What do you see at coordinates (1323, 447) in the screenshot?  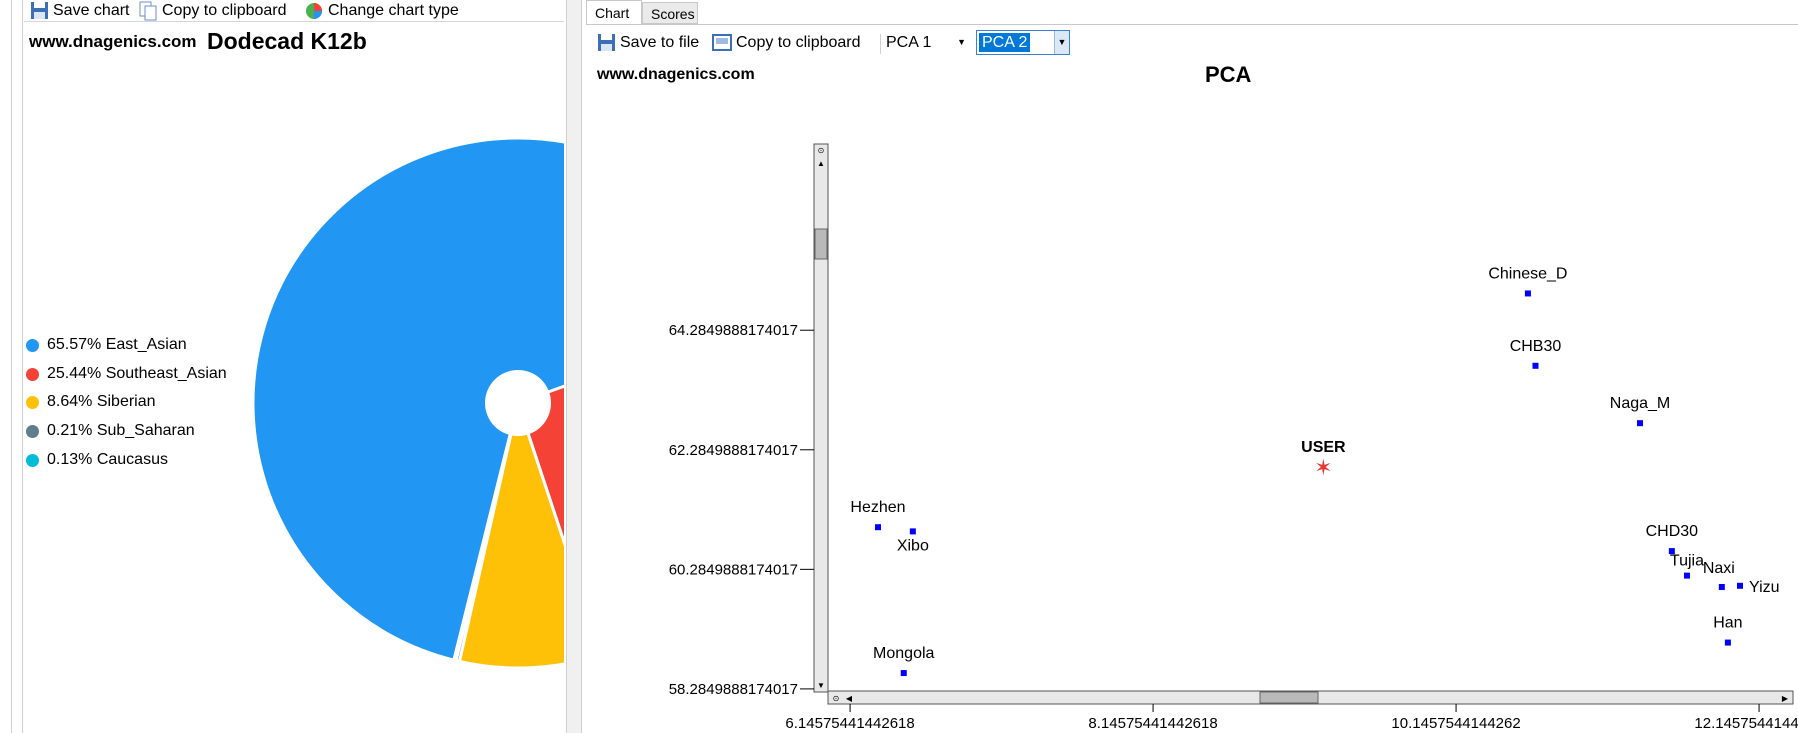 I see `point-label-user: USER` at bounding box center [1323, 447].